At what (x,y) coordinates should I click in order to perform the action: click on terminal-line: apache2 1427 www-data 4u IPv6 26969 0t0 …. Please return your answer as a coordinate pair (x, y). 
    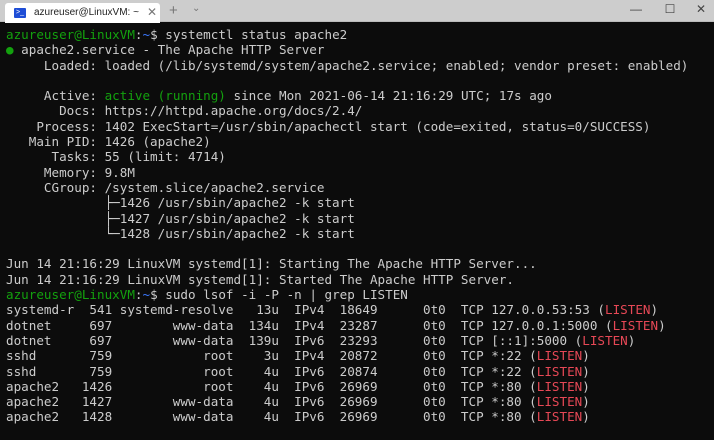
    Looking at the image, I should click on (360, 401).